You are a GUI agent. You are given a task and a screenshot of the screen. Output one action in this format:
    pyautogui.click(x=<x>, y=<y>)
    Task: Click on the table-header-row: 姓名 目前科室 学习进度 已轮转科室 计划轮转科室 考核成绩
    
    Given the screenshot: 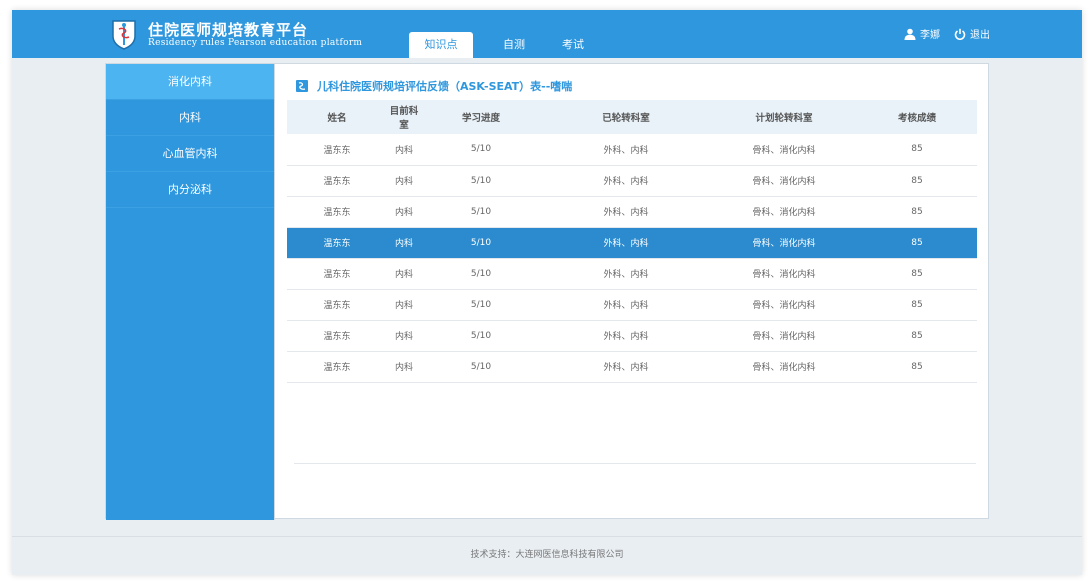 What is the action you would take?
    pyautogui.click(x=632, y=117)
    